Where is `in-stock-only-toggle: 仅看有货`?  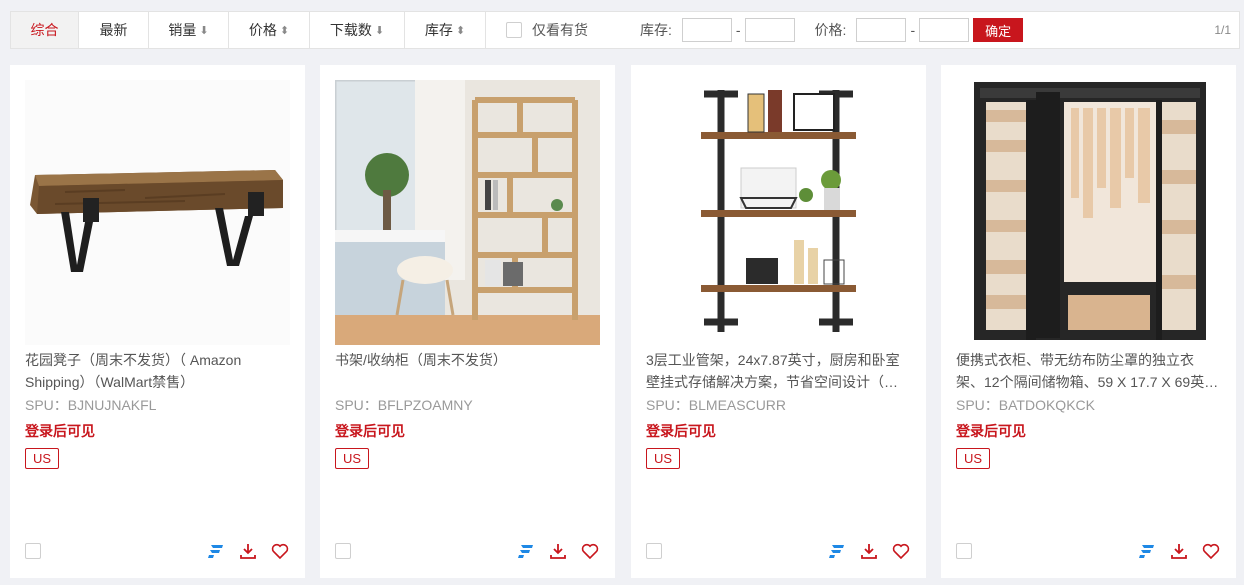 in-stock-only-toggle: 仅看有货 is located at coordinates (547, 30).